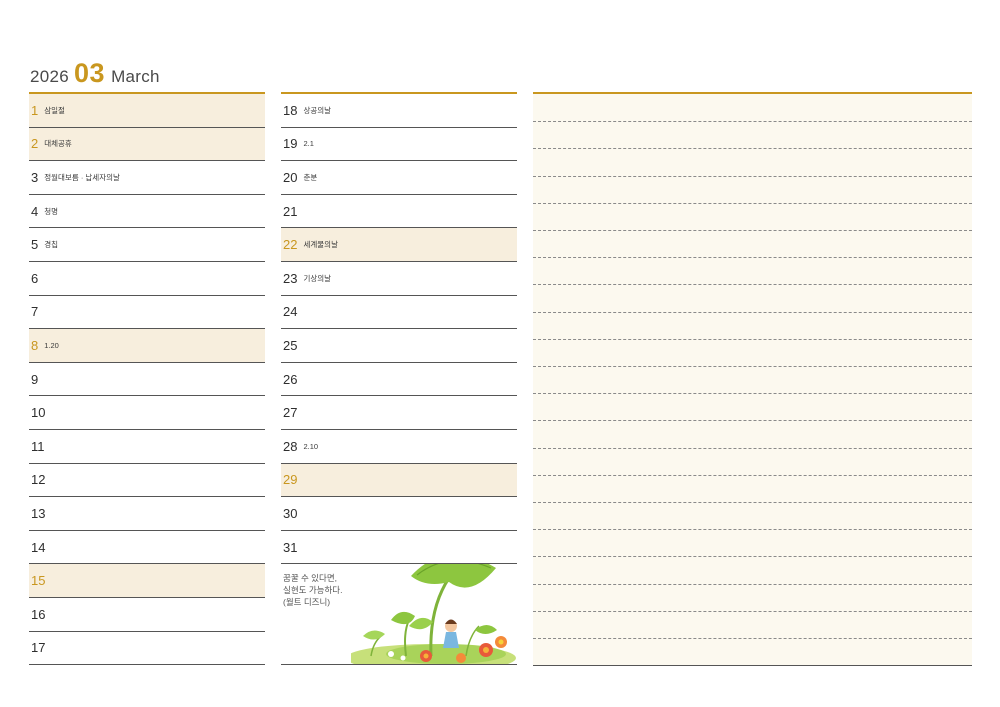 The height and width of the screenshot is (707, 1000). I want to click on day-note: 1.20, so click(51, 345).